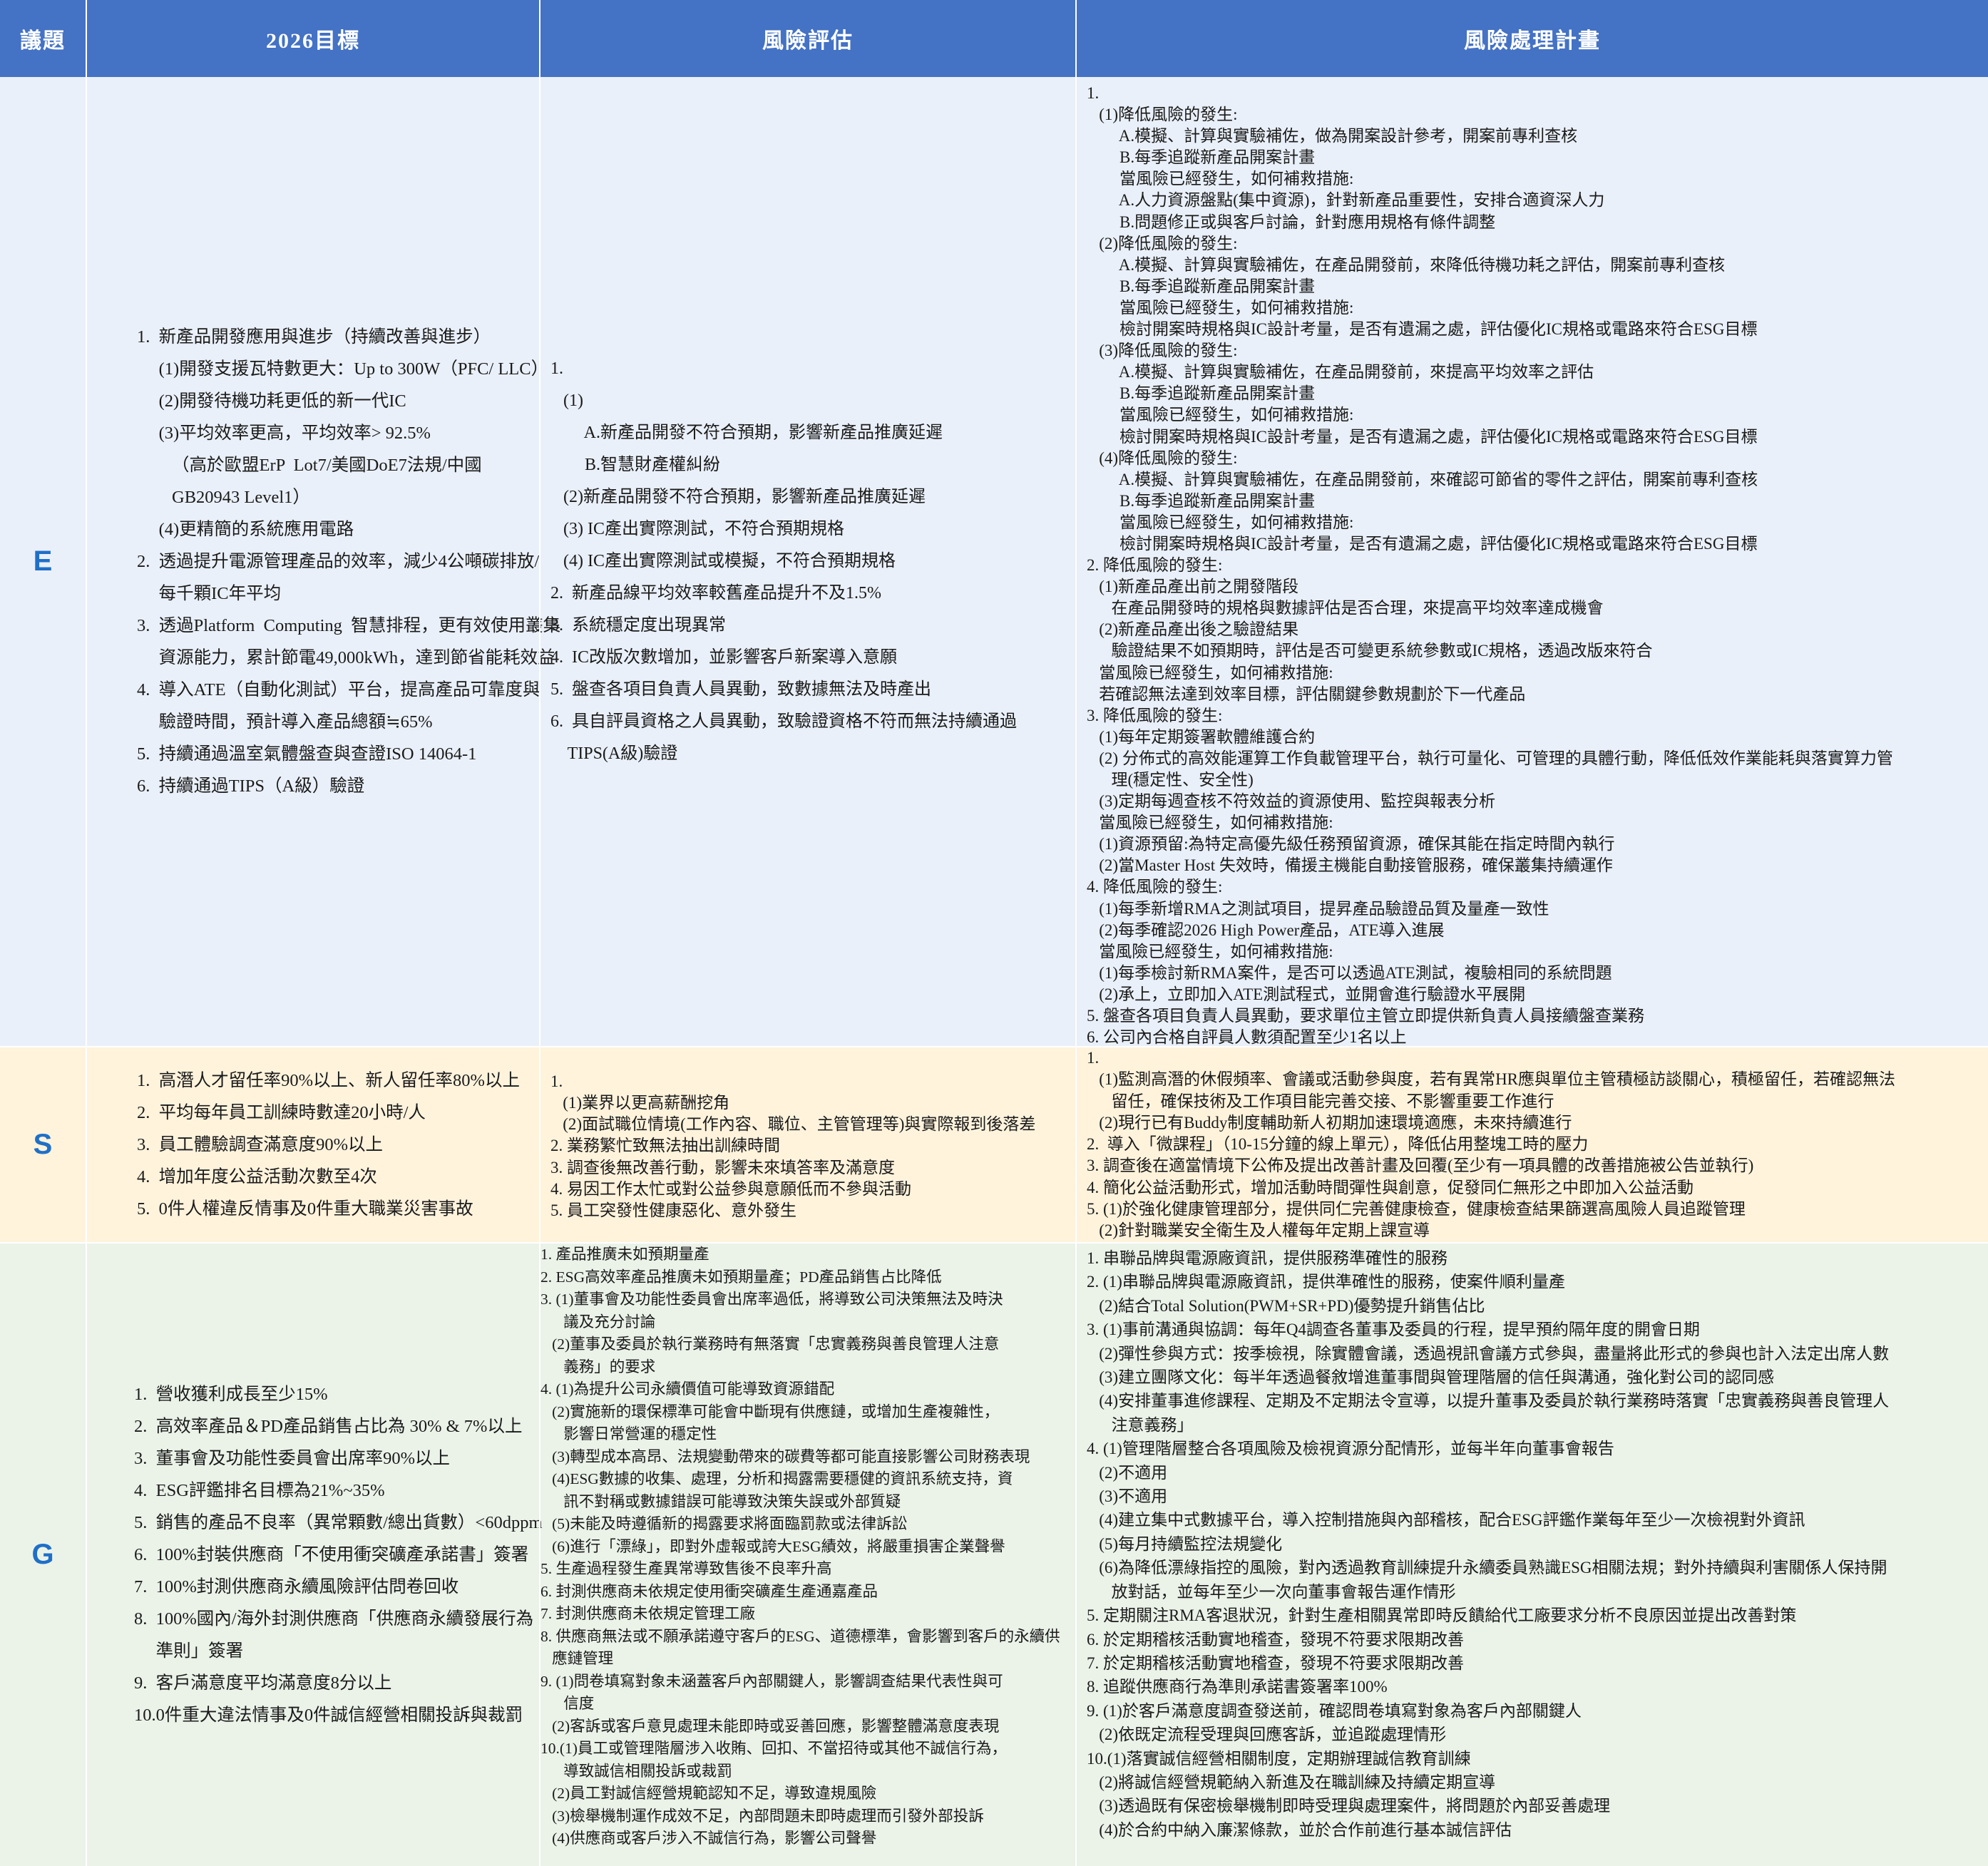 The height and width of the screenshot is (1866, 1988). I want to click on text-line: (2)降低風險的發生:, so click(1162, 243).